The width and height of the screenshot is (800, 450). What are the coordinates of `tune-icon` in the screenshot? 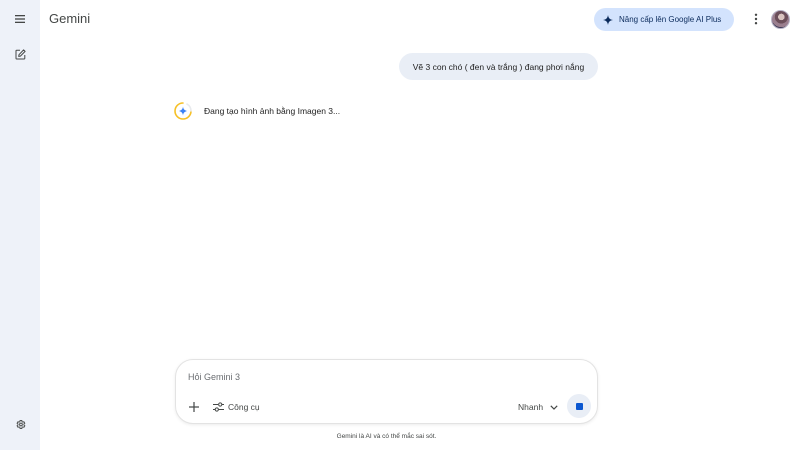 It's located at (218, 407).